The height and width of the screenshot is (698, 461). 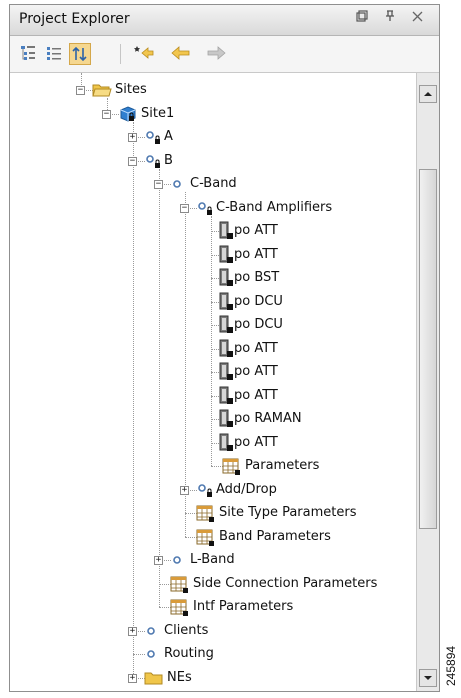 I want to click on tree-item-label: Parameters, so click(x=282, y=465).